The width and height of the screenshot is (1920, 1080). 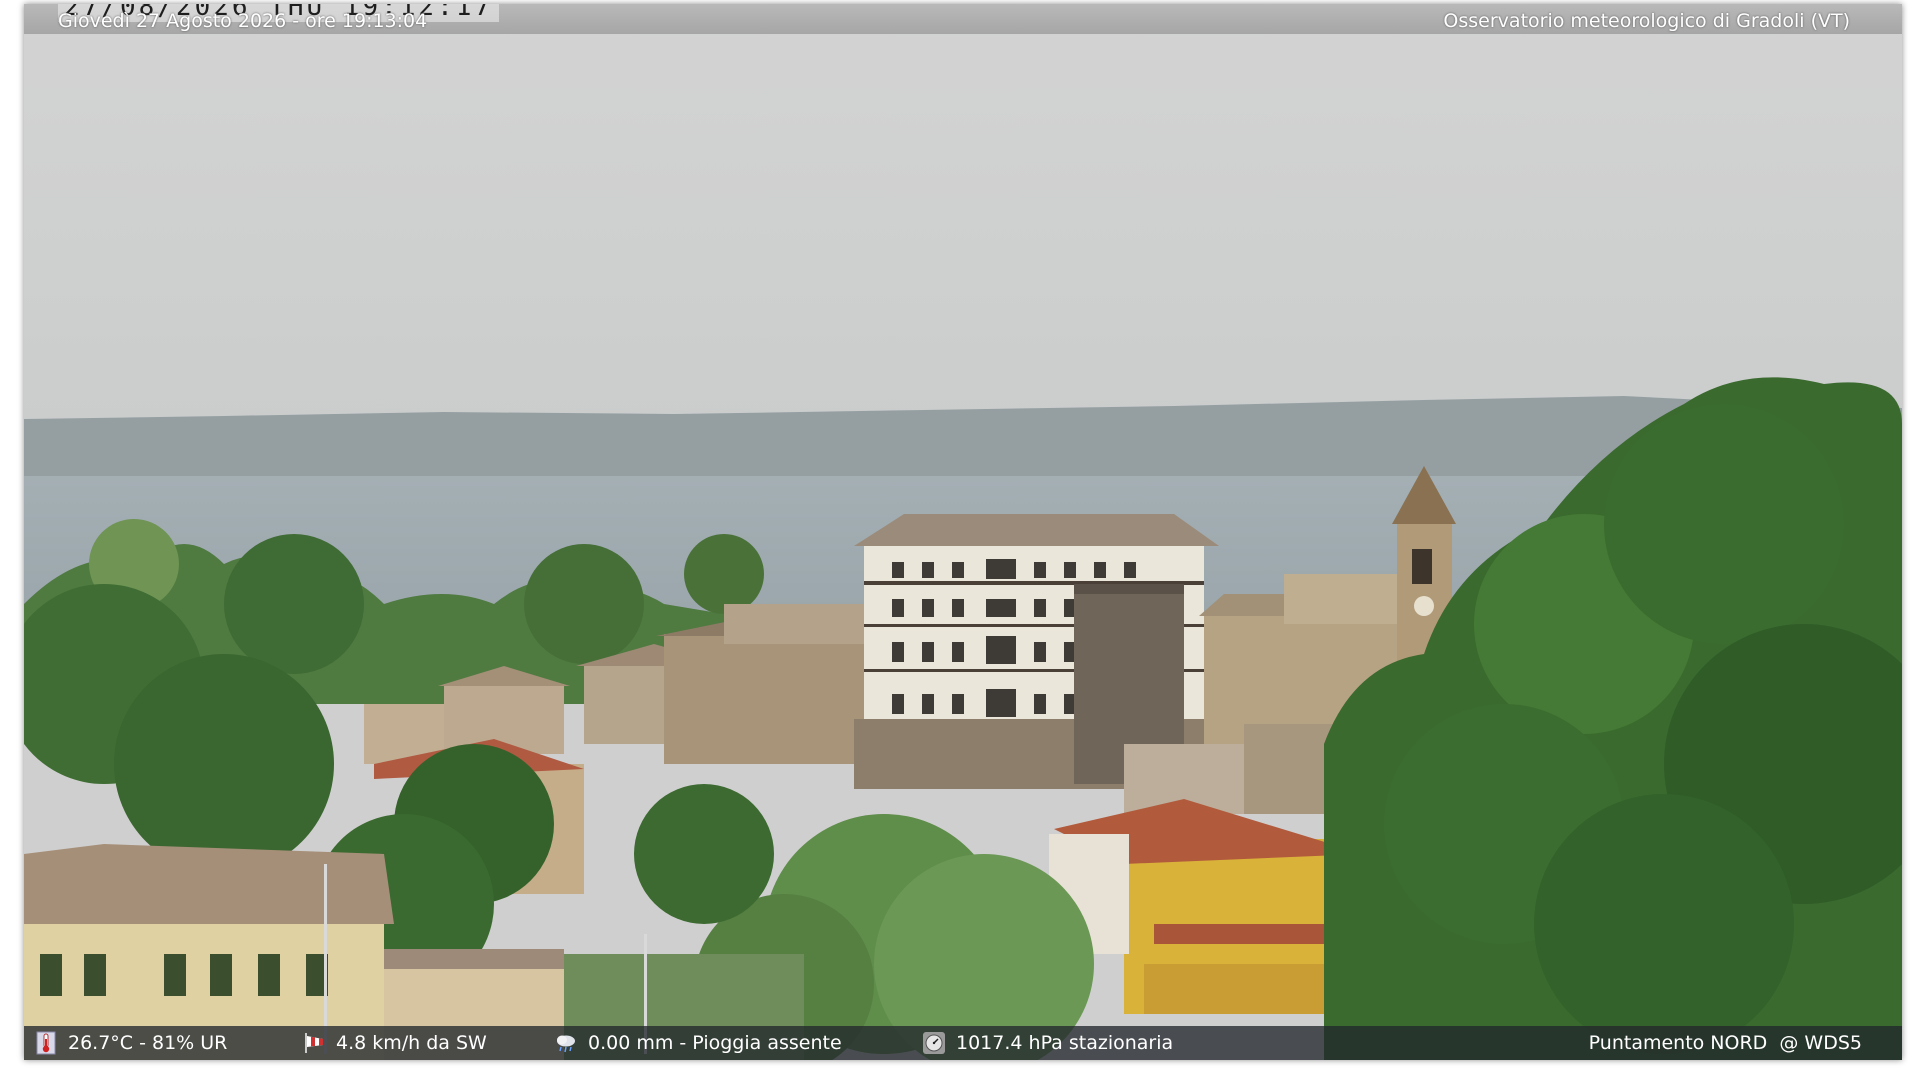 What do you see at coordinates (148, 1043) in the screenshot?
I see `temperature-text: 26.7°C - 81% UR` at bounding box center [148, 1043].